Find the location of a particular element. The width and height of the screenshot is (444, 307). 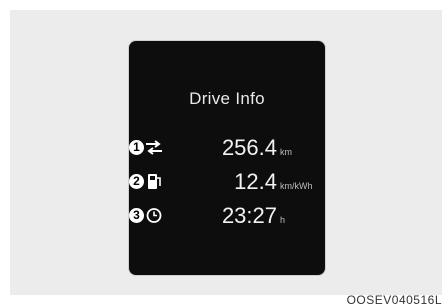

figure-code: OOSEV040516L is located at coordinates (394, 300).